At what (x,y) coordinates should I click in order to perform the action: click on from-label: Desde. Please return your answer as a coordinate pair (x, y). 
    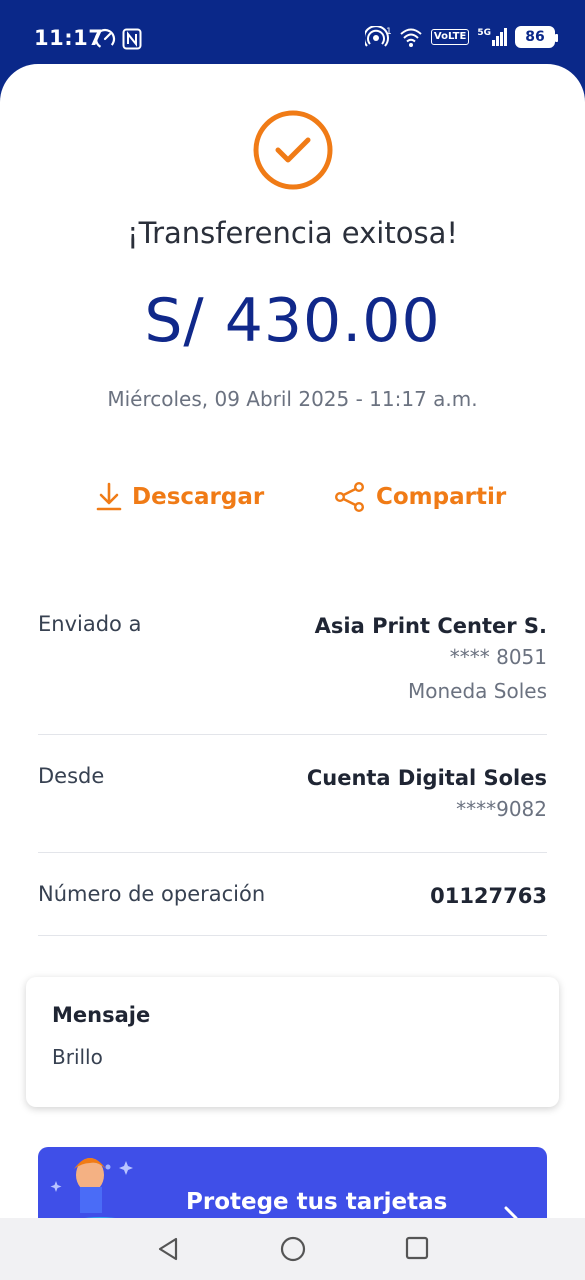
    Looking at the image, I should click on (71, 776).